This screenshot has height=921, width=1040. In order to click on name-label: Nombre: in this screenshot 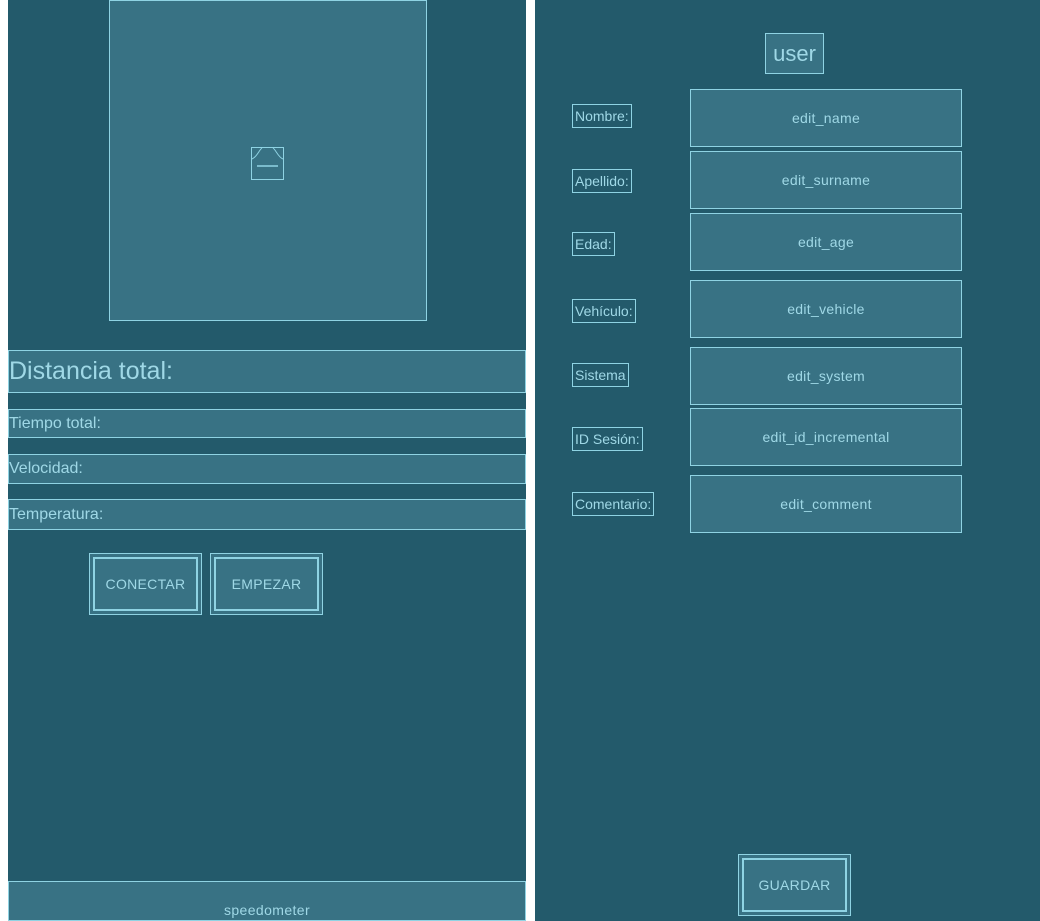, I will do `click(602, 116)`.